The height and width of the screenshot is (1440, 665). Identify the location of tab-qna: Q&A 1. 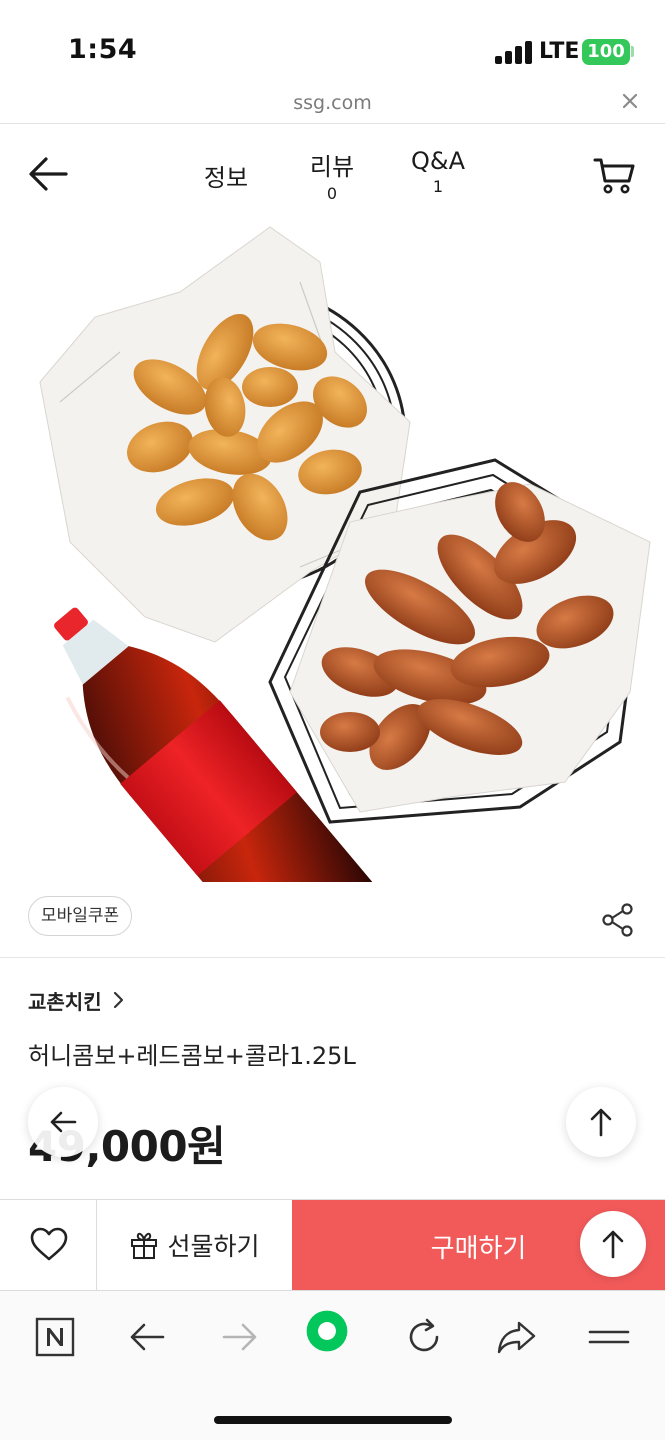
(438, 171).